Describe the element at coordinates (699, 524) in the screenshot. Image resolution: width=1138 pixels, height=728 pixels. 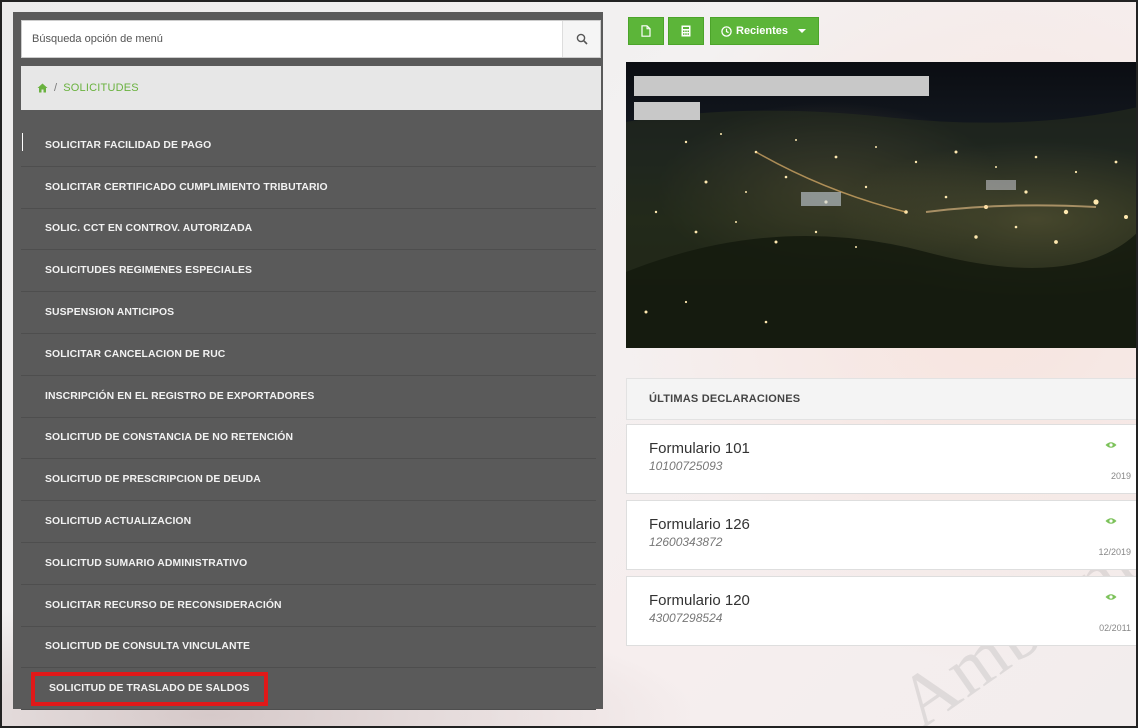
I see `declaration-form: Formulario 126` at that location.